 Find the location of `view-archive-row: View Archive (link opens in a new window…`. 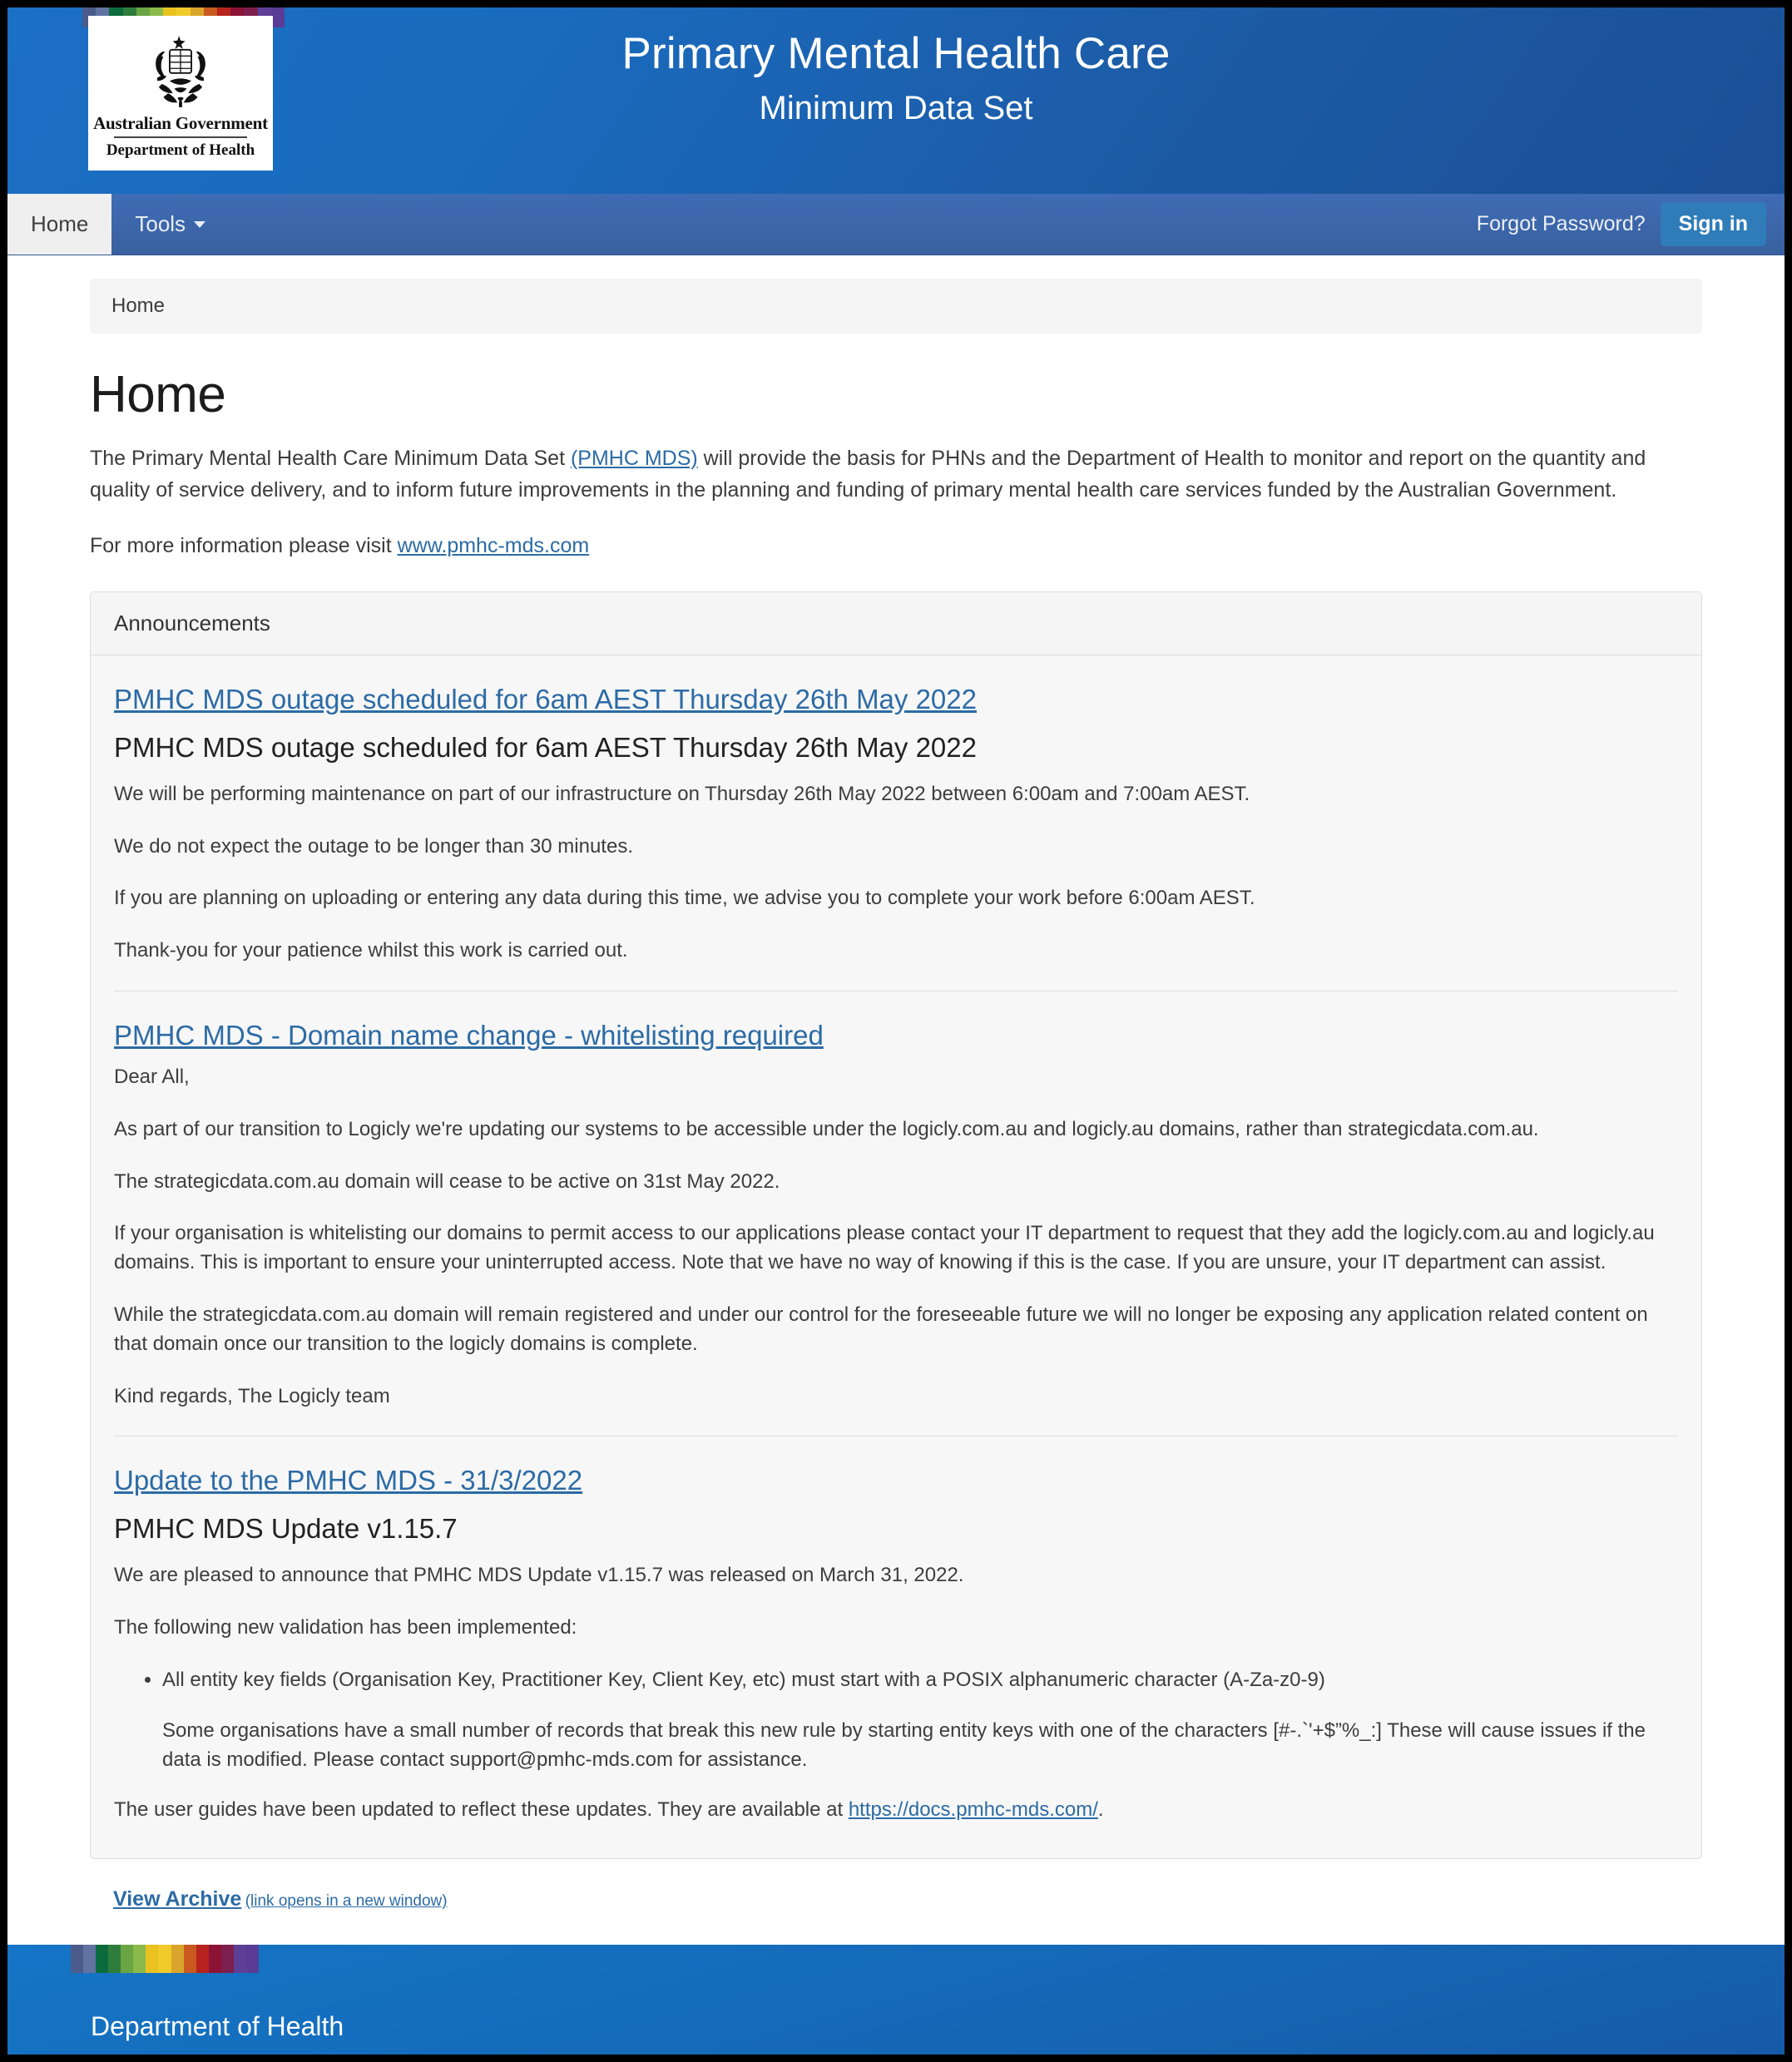

view-archive-row: View Archive (link opens in a new window… is located at coordinates (896, 1899).